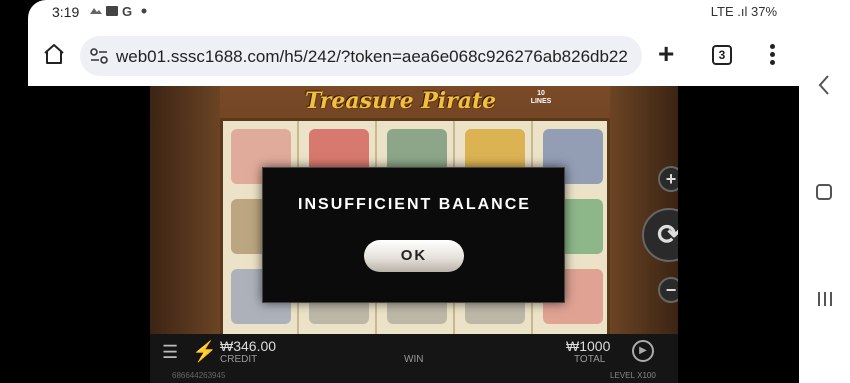 The height and width of the screenshot is (383, 850). What do you see at coordinates (414, 256) in the screenshot?
I see `ok-button: OK` at bounding box center [414, 256].